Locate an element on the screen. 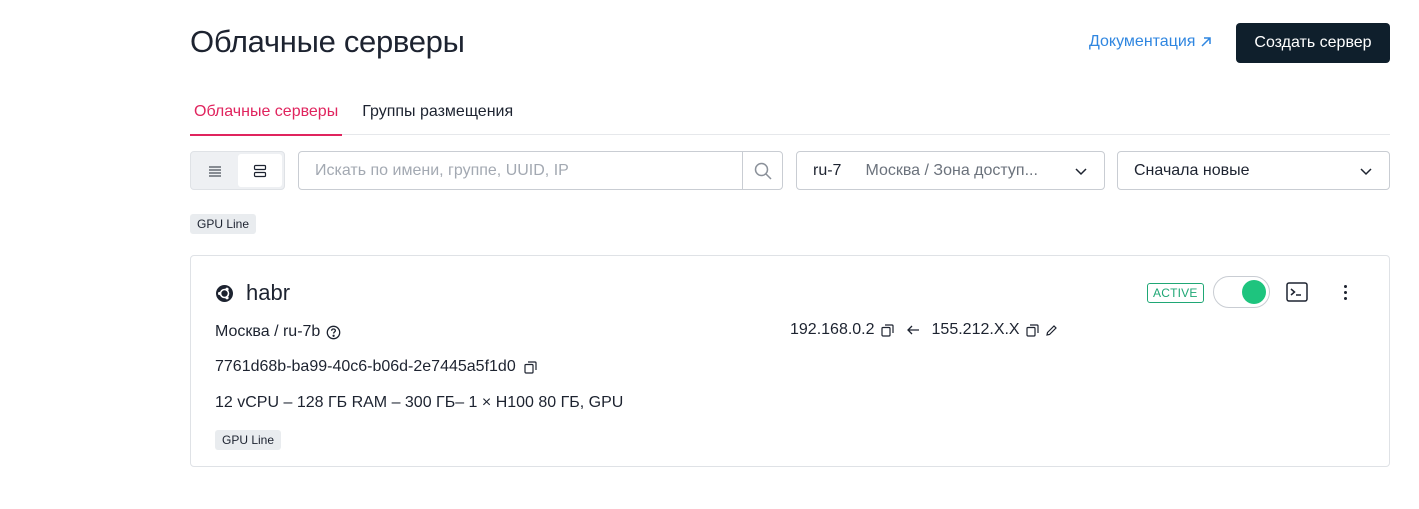 The height and width of the screenshot is (509, 1419). search-icon is located at coordinates (763, 171).